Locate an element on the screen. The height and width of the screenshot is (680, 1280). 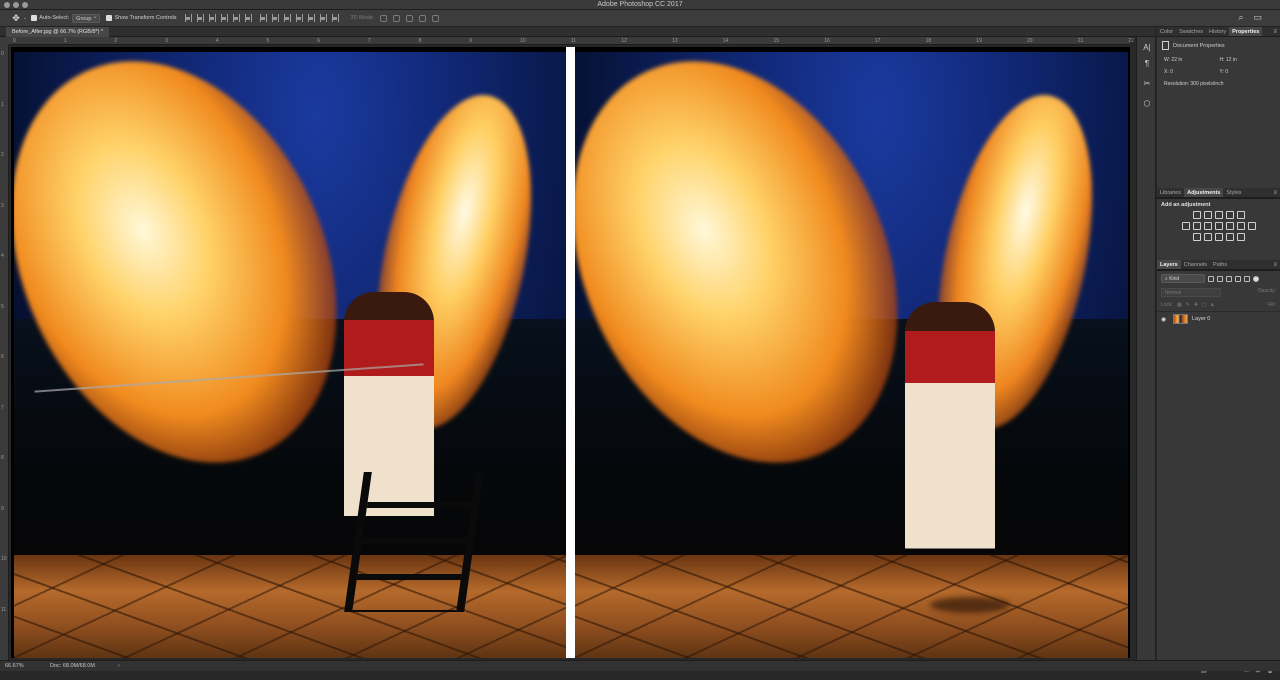
brightness-contrast-icon is located at coordinates (1196, 215).